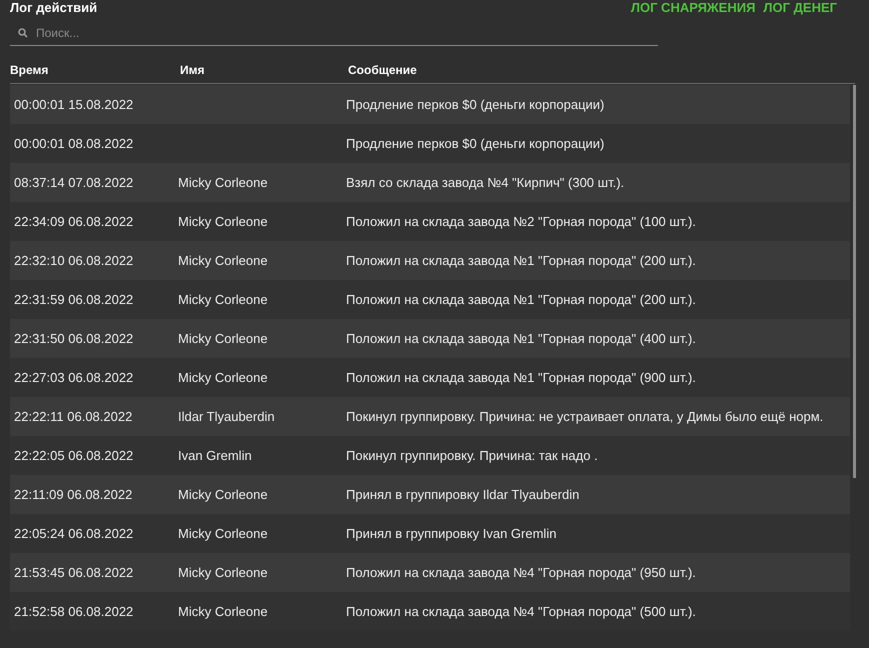  What do you see at coordinates (521, 572) in the screenshot?
I see `message-cell-text: Положил на склада завода №4 "Горная порода" (950 шт.).` at bounding box center [521, 572].